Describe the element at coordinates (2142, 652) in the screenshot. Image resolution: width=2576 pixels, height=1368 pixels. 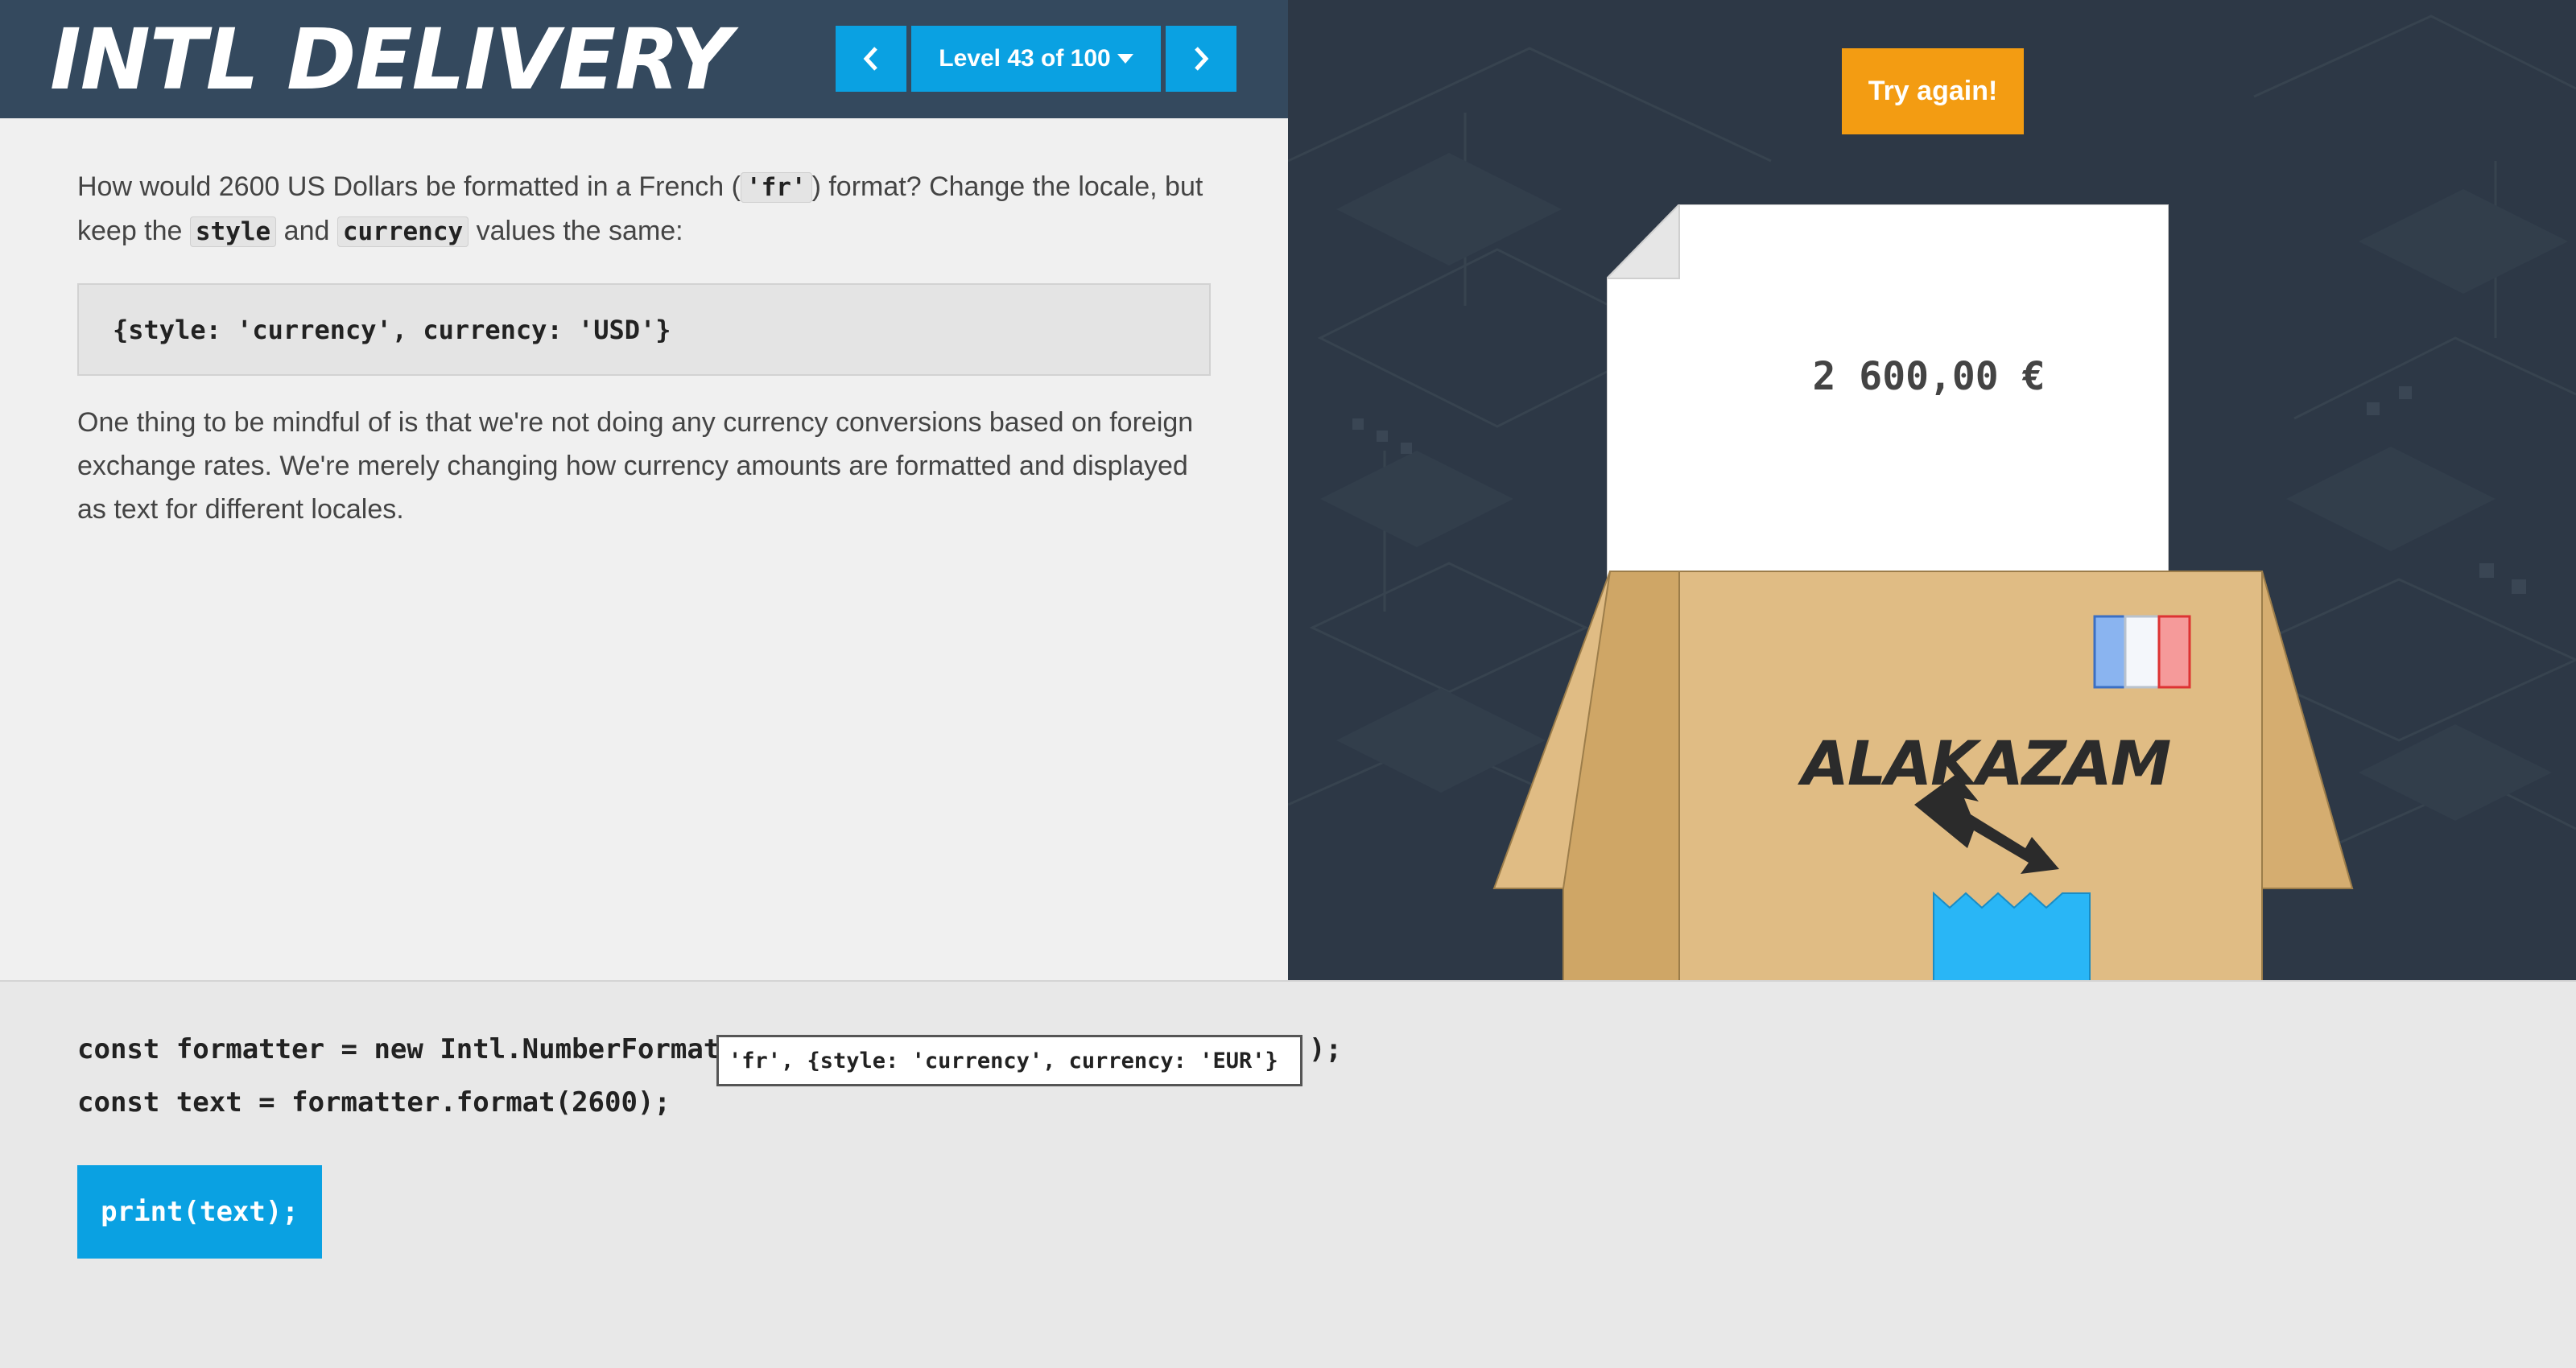
I see `french-flag-icon` at that location.